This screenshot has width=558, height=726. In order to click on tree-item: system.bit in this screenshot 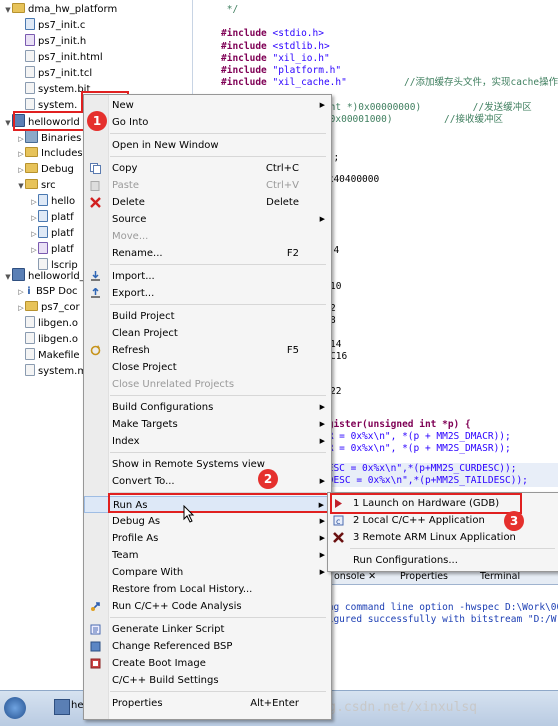, I will do `click(53, 90)`.